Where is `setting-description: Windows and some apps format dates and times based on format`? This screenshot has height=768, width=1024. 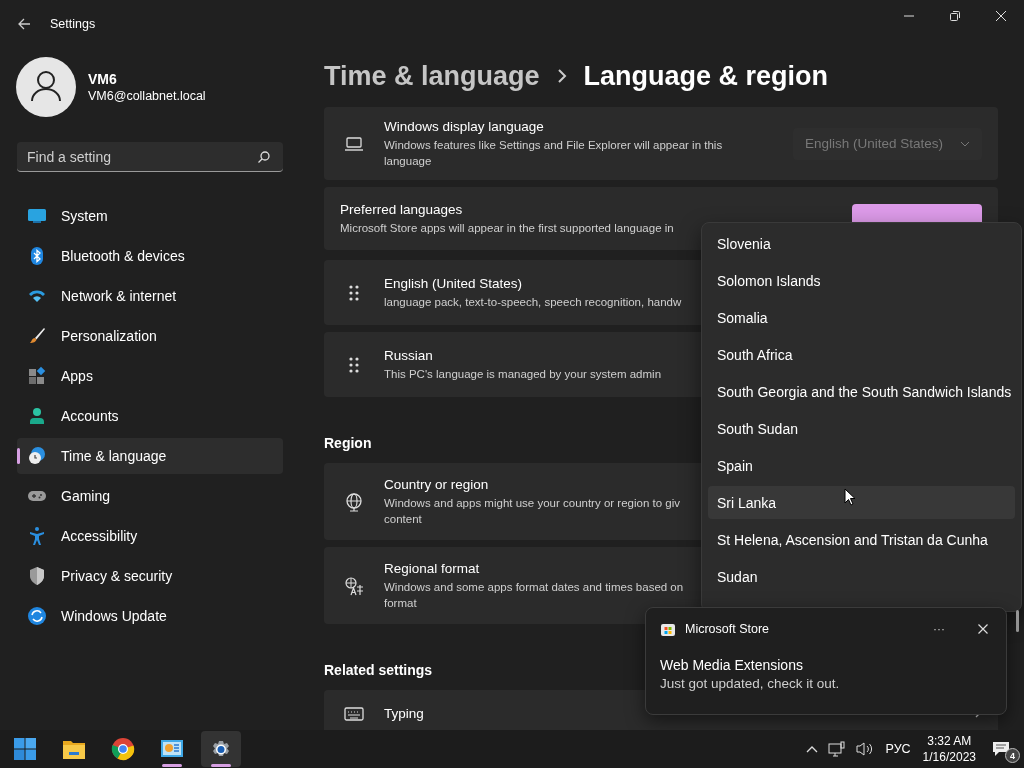
setting-description: Windows and some apps format dates and times based on format is located at coordinates (534, 595).